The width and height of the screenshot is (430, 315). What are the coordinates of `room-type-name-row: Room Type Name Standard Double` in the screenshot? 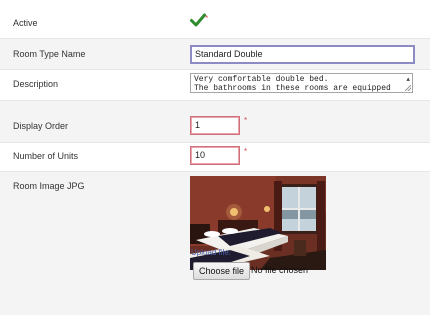 It's located at (215, 54).